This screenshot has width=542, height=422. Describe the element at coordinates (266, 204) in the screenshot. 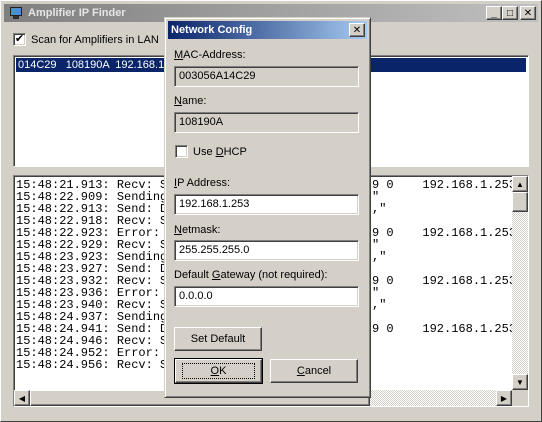

I see `ip-address-field: 192.168.1.253` at that location.